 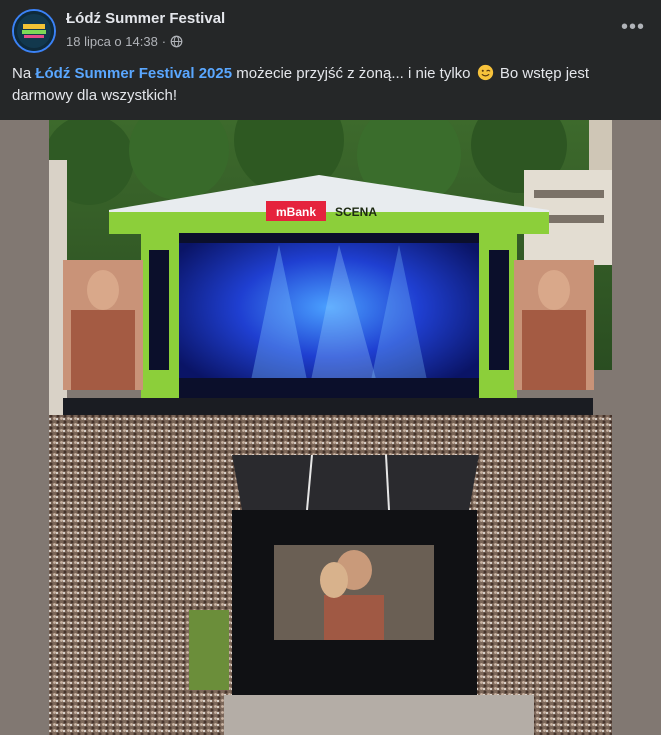 I want to click on more-options-button: •••, so click(x=633, y=30).